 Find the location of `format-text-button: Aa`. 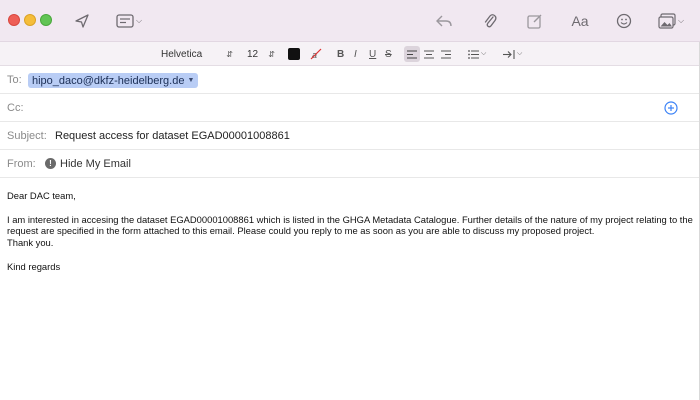

format-text-button: Aa is located at coordinates (580, 21).